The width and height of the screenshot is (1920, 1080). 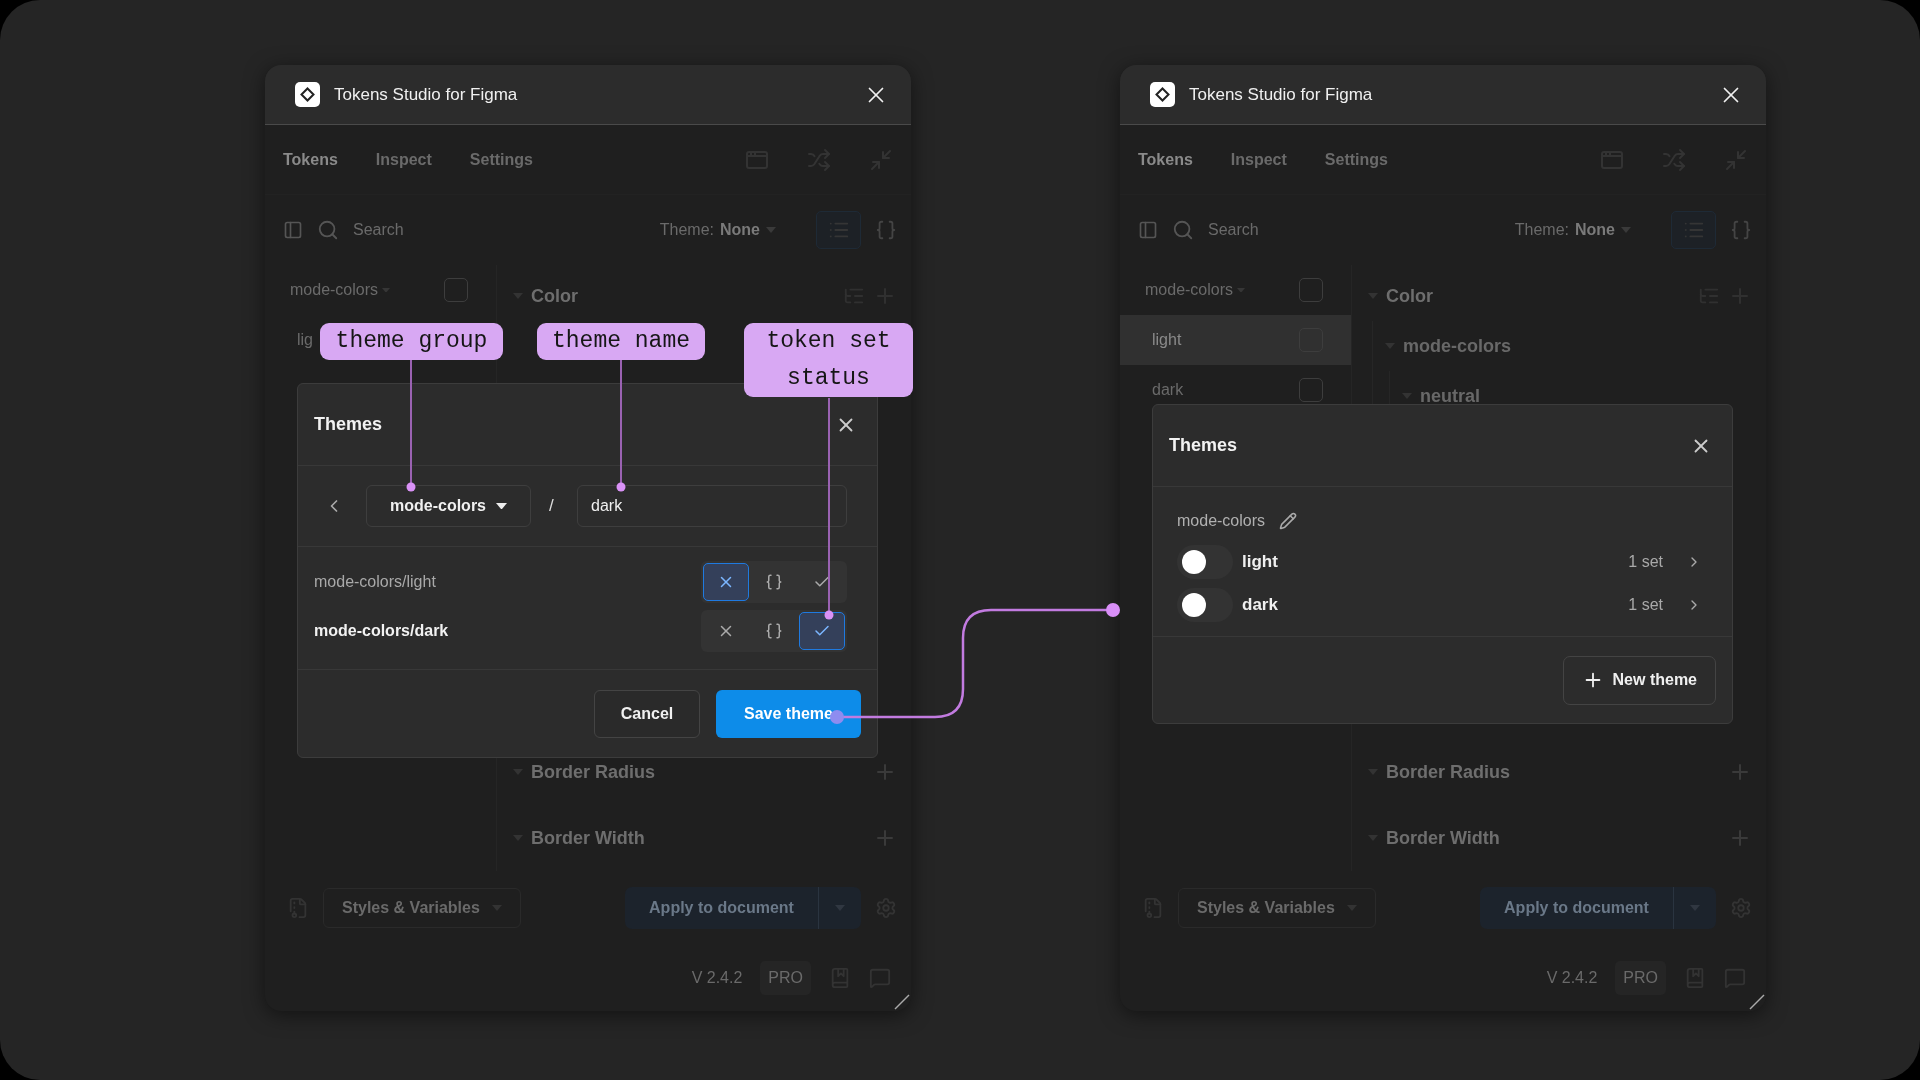 I want to click on token-set-name: mode-colors/light, so click(x=375, y=582).